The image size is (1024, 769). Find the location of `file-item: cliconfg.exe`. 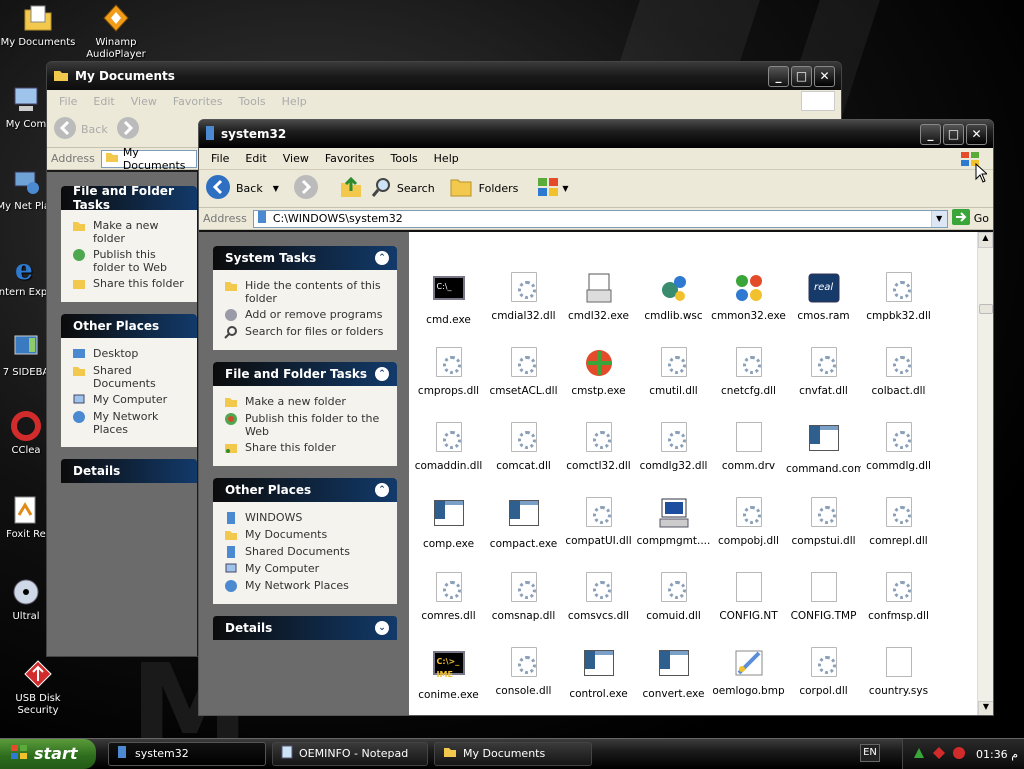

file-item: cliconfg.exe is located at coordinates (598, 232).